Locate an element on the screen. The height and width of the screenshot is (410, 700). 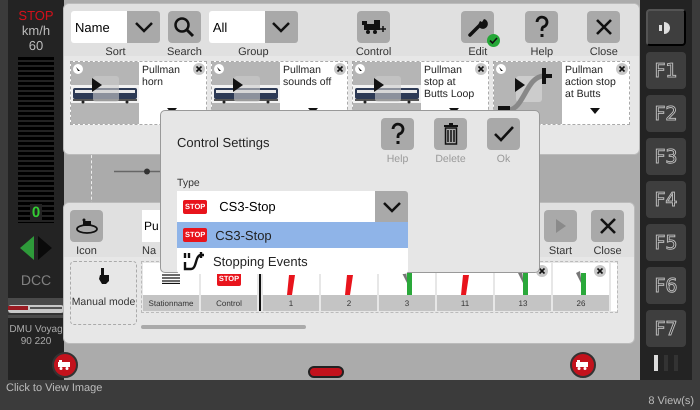
action-title: Pullman horn is located at coordinates (161, 76).